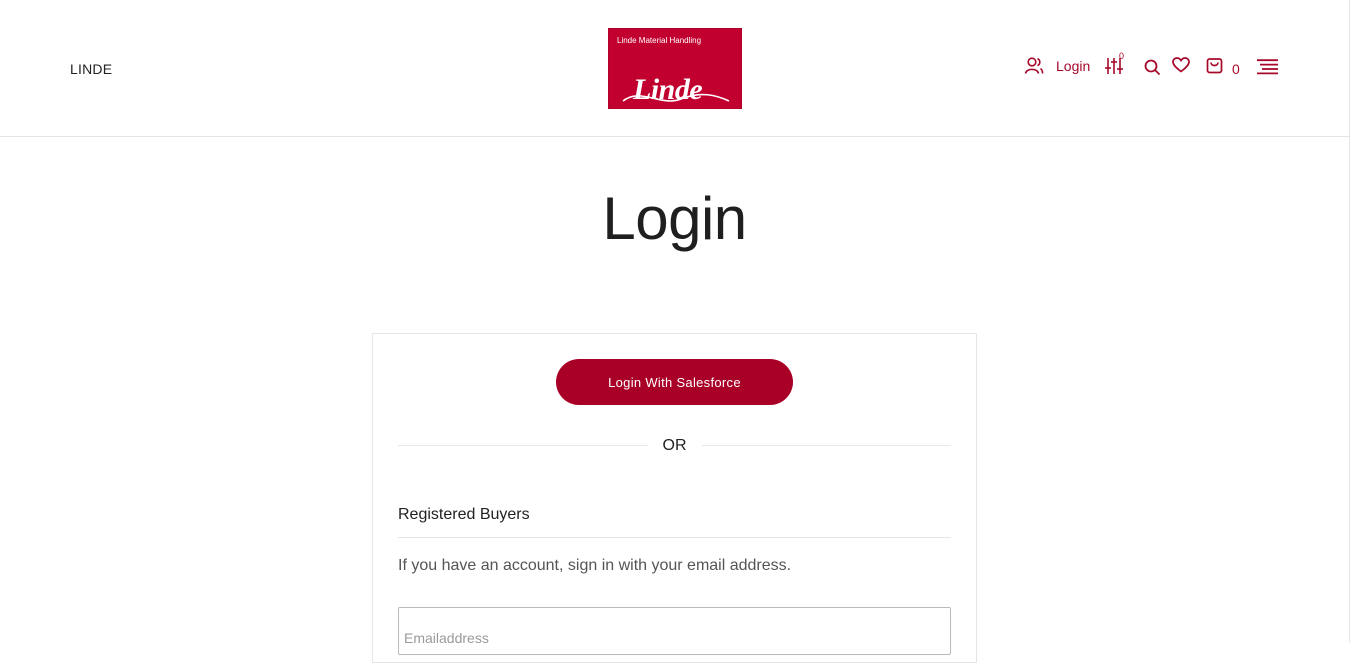 This screenshot has height=663, width=1366. What do you see at coordinates (674, 631) in the screenshot?
I see `email-field` at bounding box center [674, 631].